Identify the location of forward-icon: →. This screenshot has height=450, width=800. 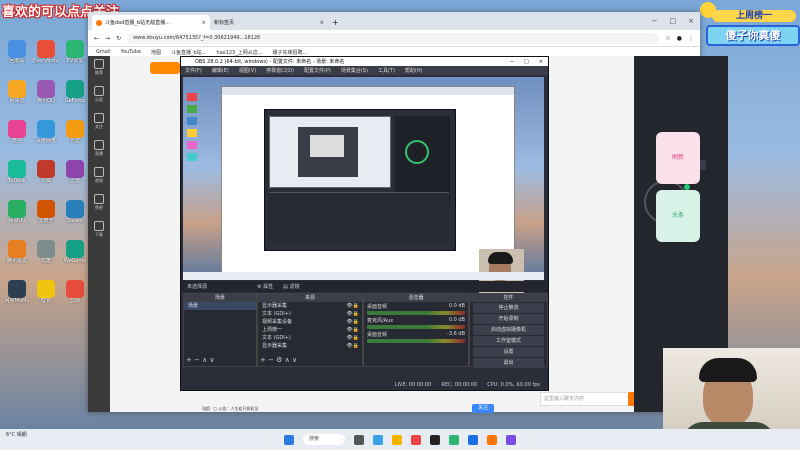
(107, 38).